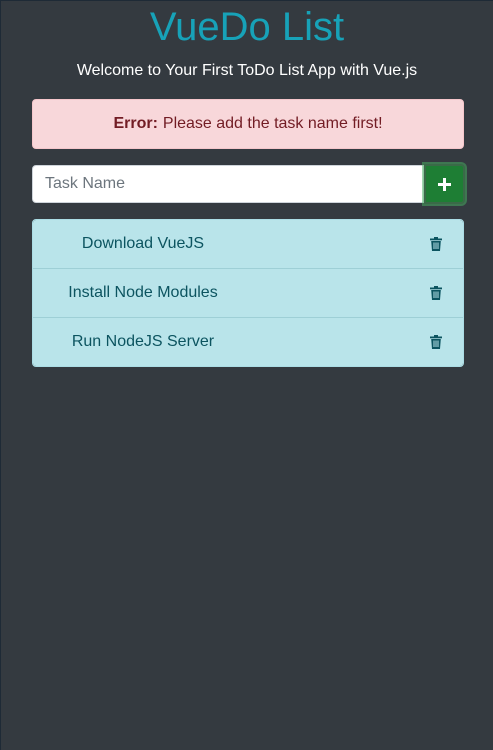  Describe the element at coordinates (248, 244) in the screenshot. I see `task-item: Download VueJS` at that location.